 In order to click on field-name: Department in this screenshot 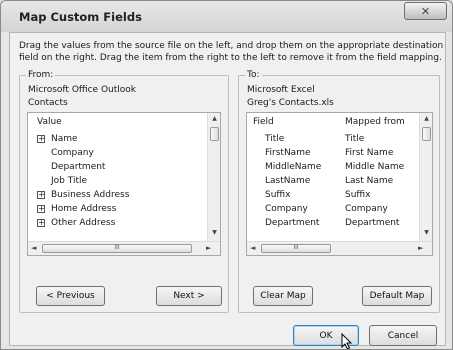, I will do `click(292, 223)`.